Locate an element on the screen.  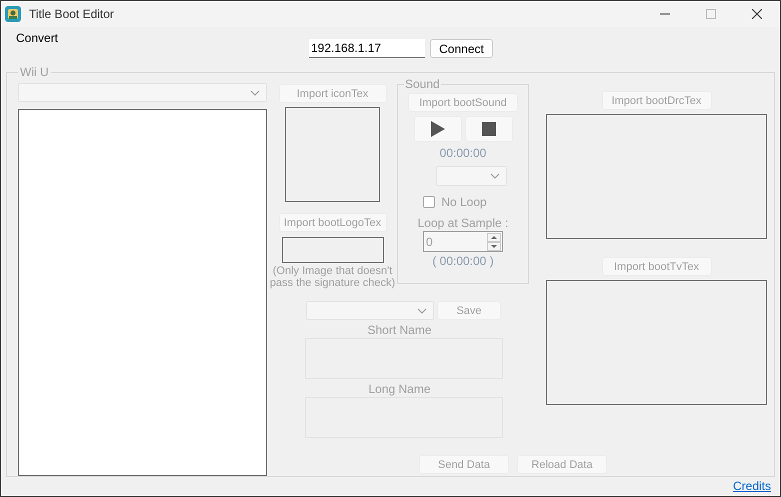
checkbox-label: No Loop is located at coordinates (464, 202).